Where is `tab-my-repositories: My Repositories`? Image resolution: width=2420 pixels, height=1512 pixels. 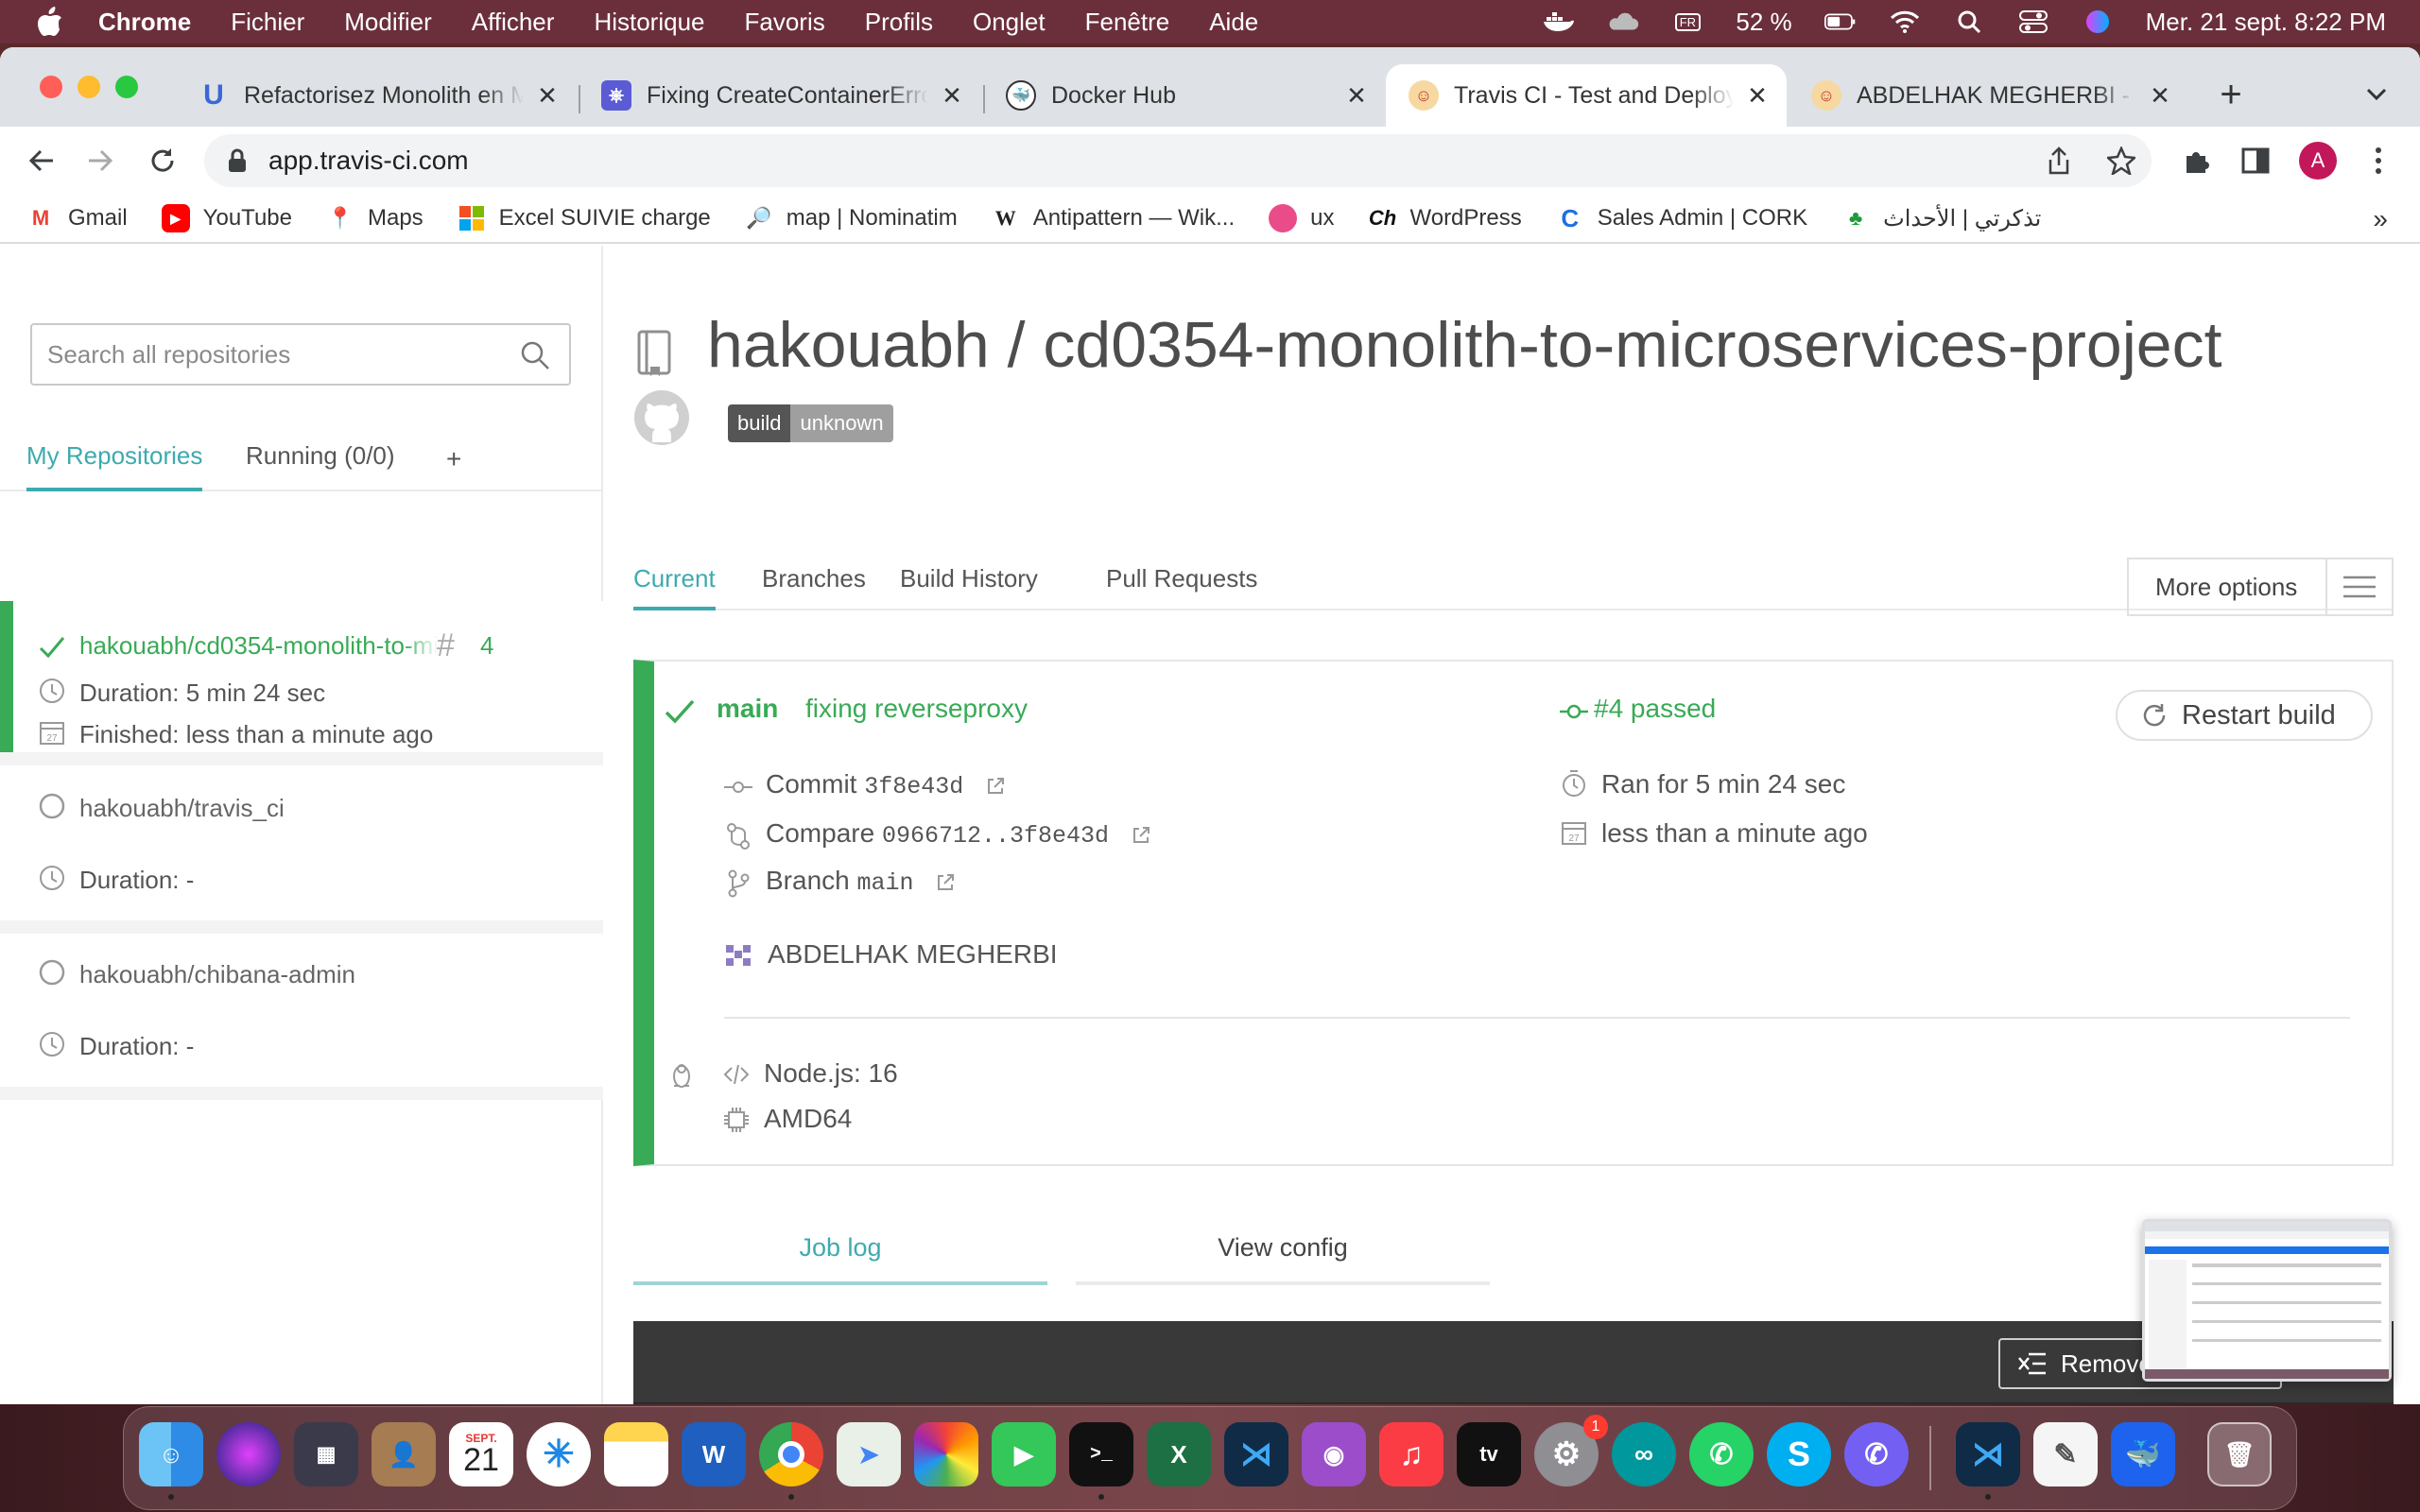
tab-my-repositories: My Repositories is located at coordinates (115, 463).